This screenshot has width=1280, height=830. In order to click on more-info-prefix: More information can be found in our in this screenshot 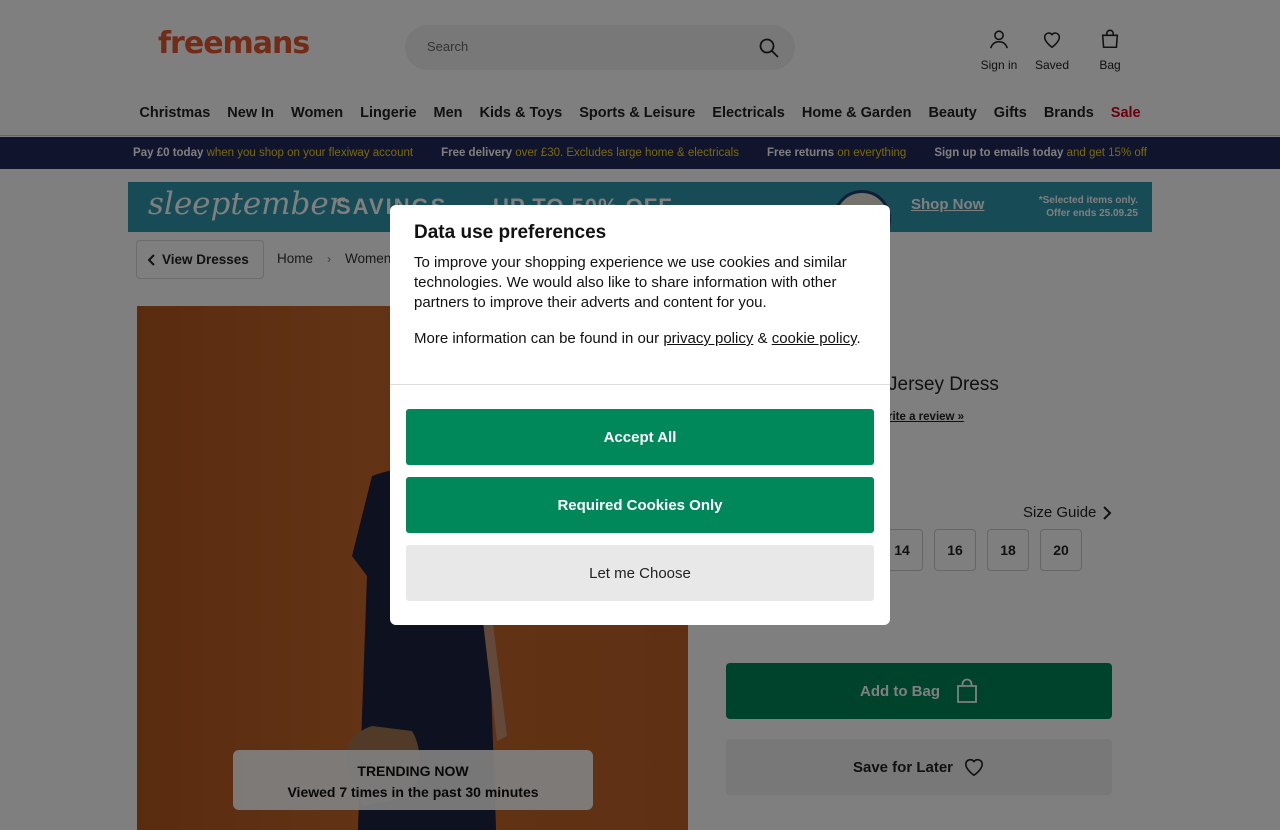, I will do `click(539, 338)`.